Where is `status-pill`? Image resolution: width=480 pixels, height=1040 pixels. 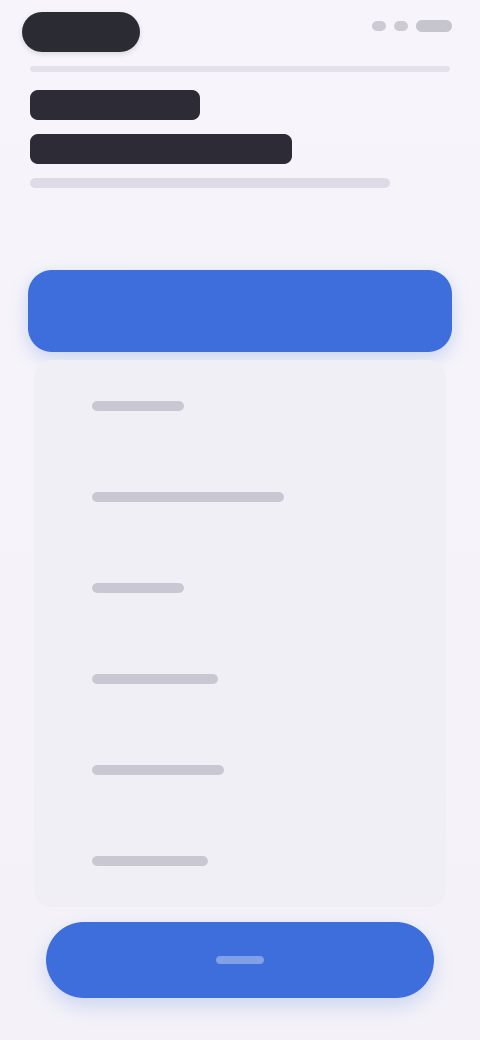
status-pill is located at coordinates (81, 32).